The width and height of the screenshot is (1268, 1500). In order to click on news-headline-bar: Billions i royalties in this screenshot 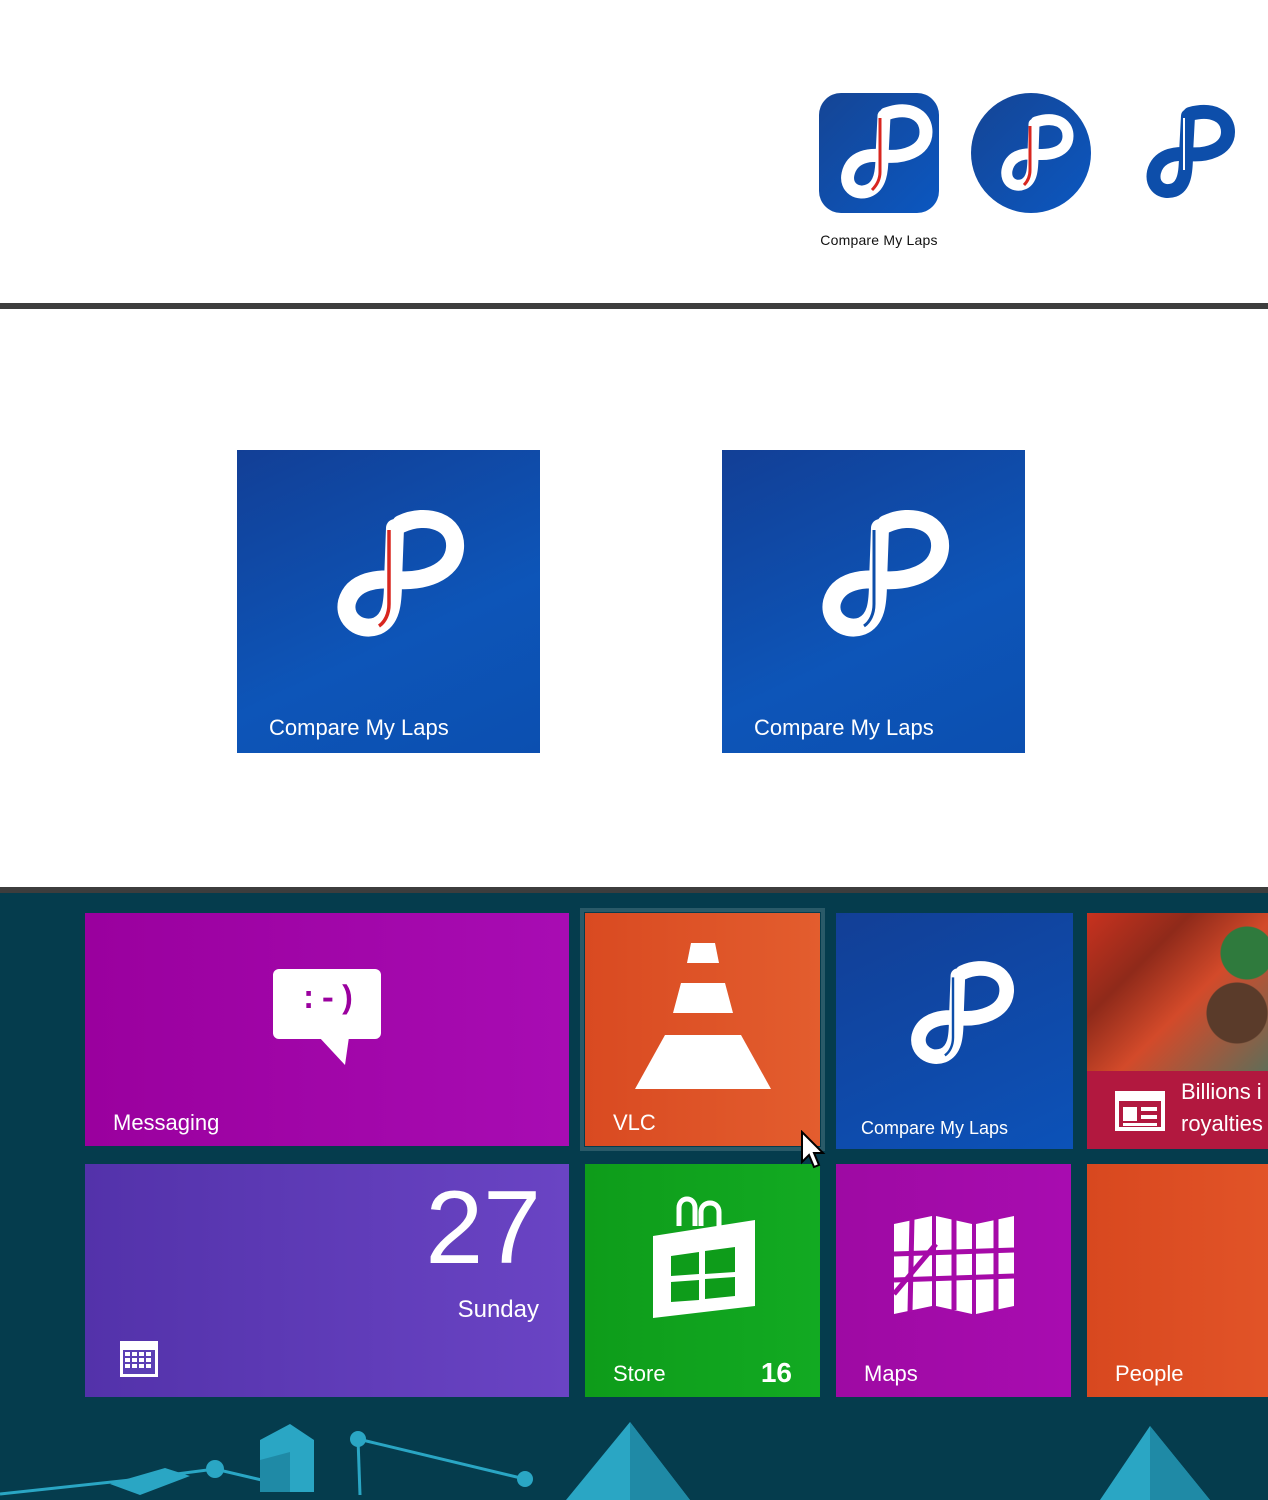, I will do `click(1177, 1110)`.